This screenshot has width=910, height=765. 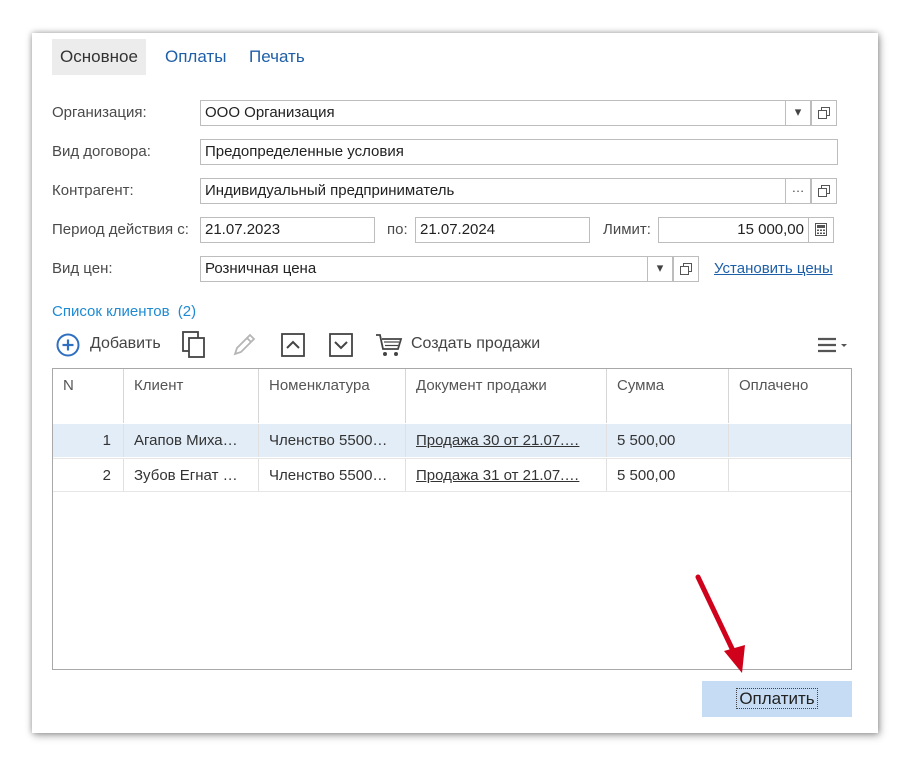 What do you see at coordinates (88, 440) in the screenshot?
I see `cell-n: 1` at bounding box center [88, 440].